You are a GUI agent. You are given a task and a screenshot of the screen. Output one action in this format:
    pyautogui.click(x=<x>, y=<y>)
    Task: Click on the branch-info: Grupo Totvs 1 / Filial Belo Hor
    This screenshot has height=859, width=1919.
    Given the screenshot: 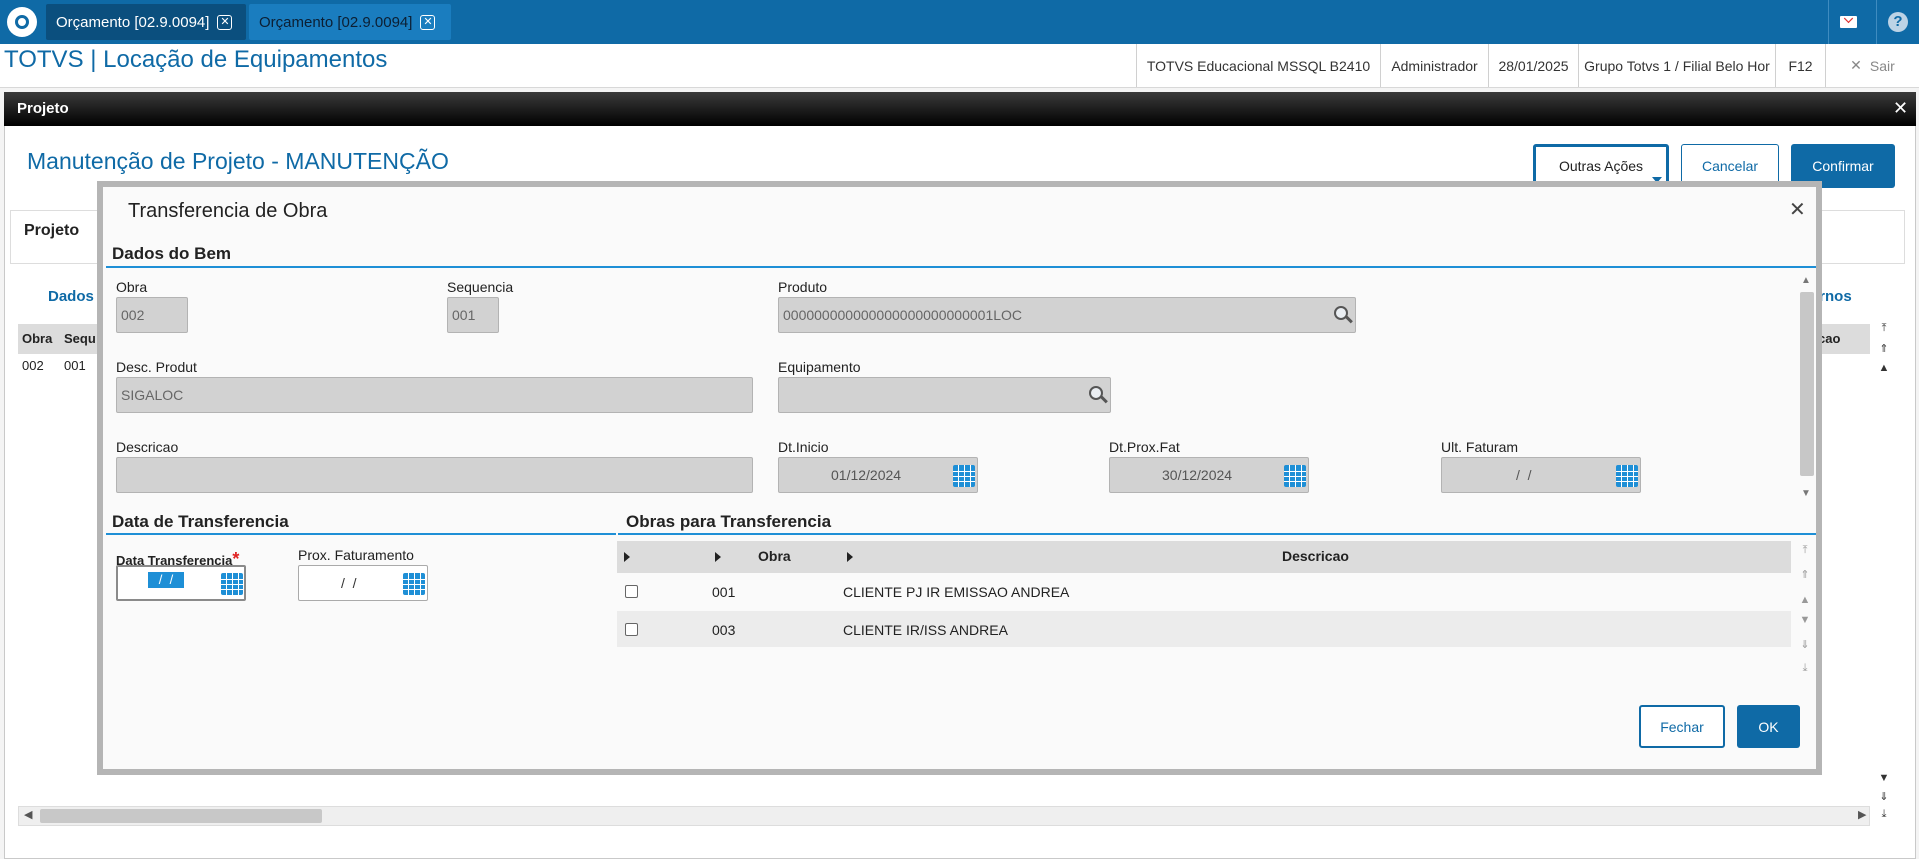 What is the action you would take?
    pyautogui.click(x=1676, y=65)
    